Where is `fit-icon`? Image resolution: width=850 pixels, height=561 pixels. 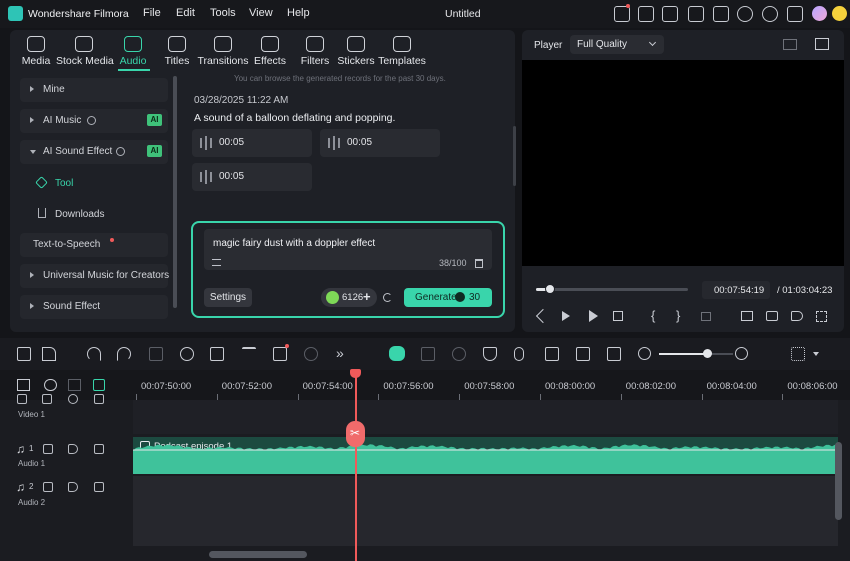 fit-icon is located at coordinates (614, 354).